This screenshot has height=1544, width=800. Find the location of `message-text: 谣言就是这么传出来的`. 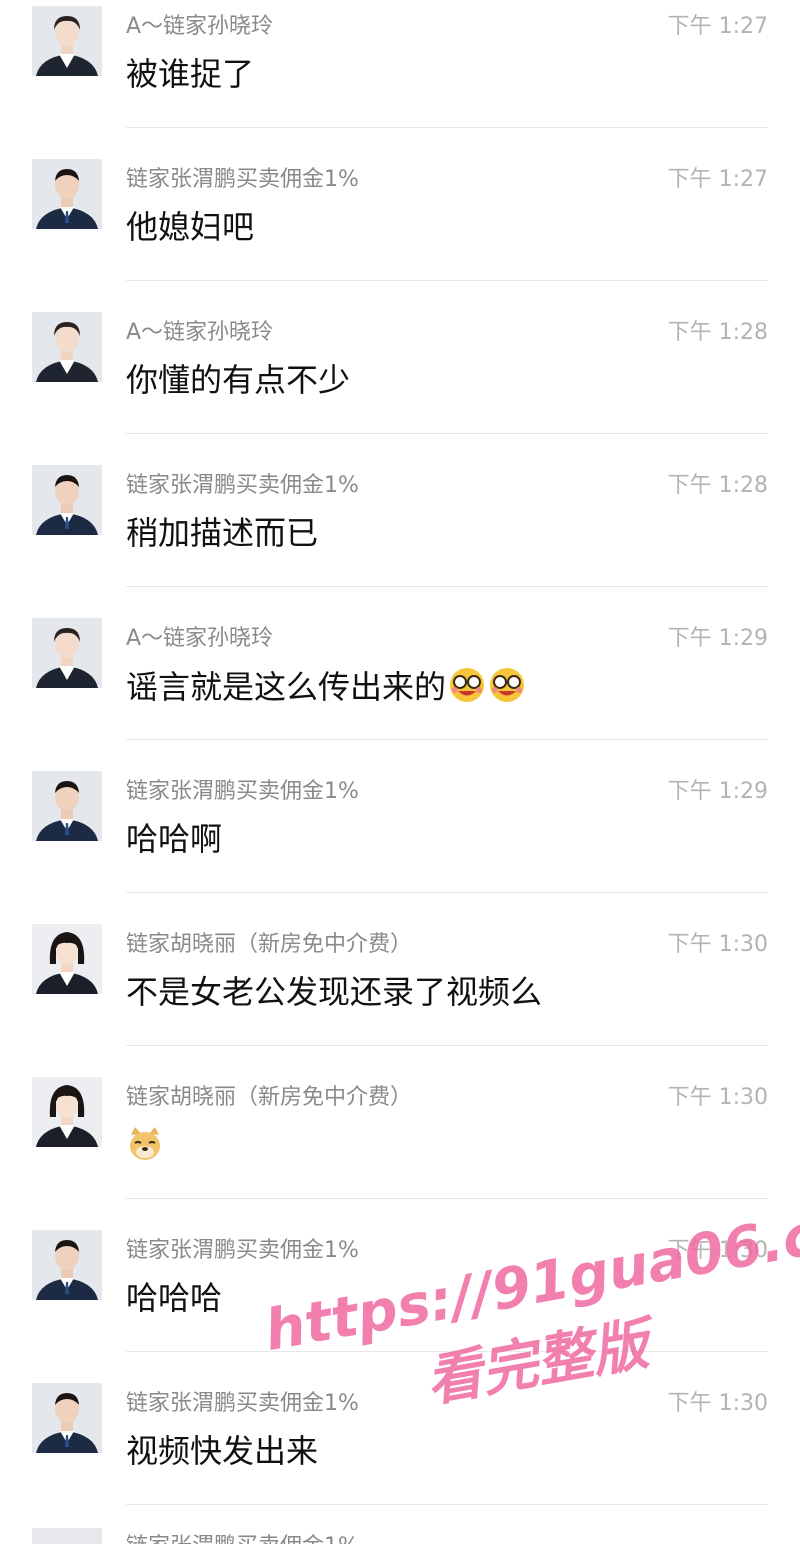

message-text: 谣言就是这么传出来的 is located at coordinates (326, 686).